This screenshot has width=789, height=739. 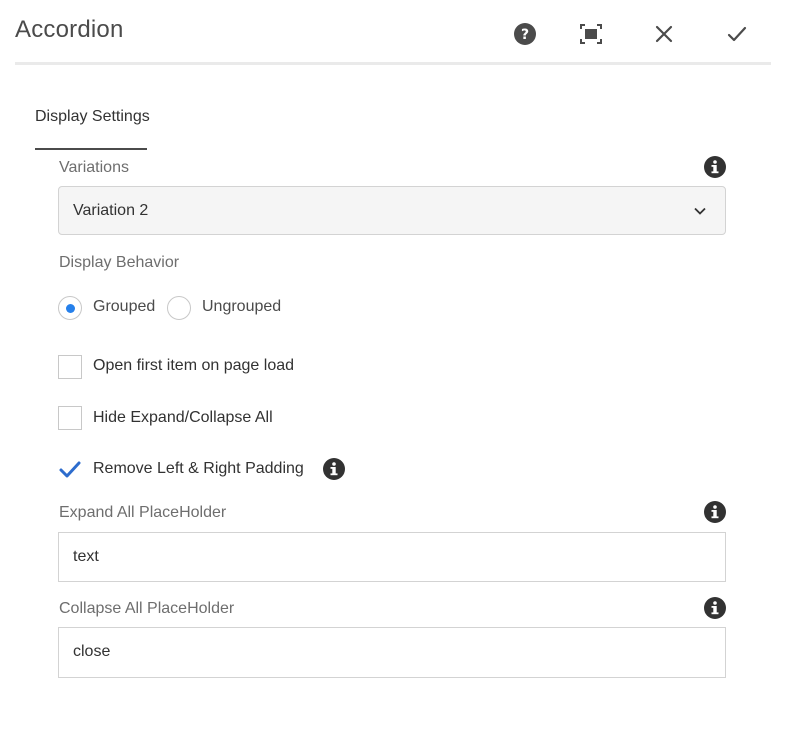 I want to click on help-icon: ?, so click(x=525, y=34).